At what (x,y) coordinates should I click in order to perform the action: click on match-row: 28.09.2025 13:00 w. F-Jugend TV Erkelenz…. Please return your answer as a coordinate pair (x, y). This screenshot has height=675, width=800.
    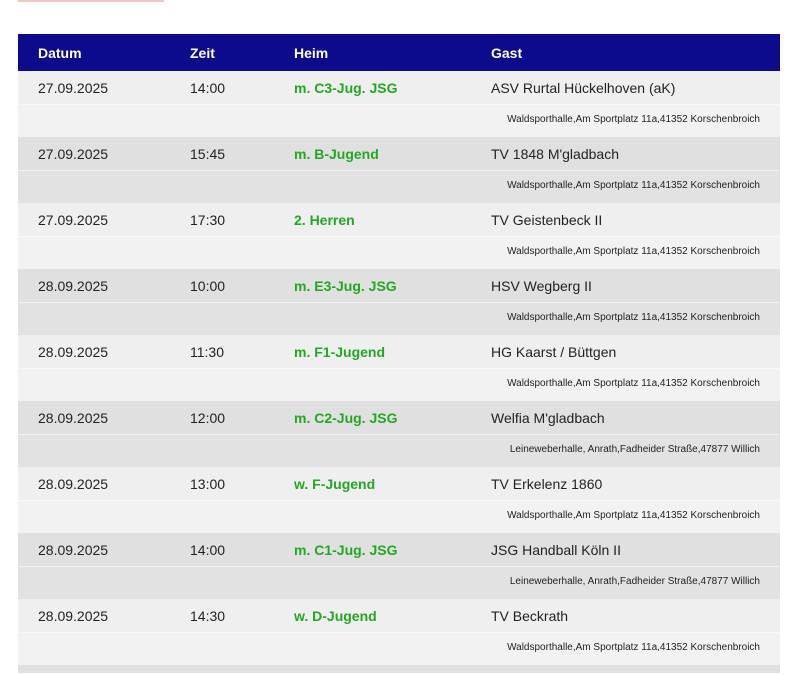
    Looking at the image, I should click on (399, 500).